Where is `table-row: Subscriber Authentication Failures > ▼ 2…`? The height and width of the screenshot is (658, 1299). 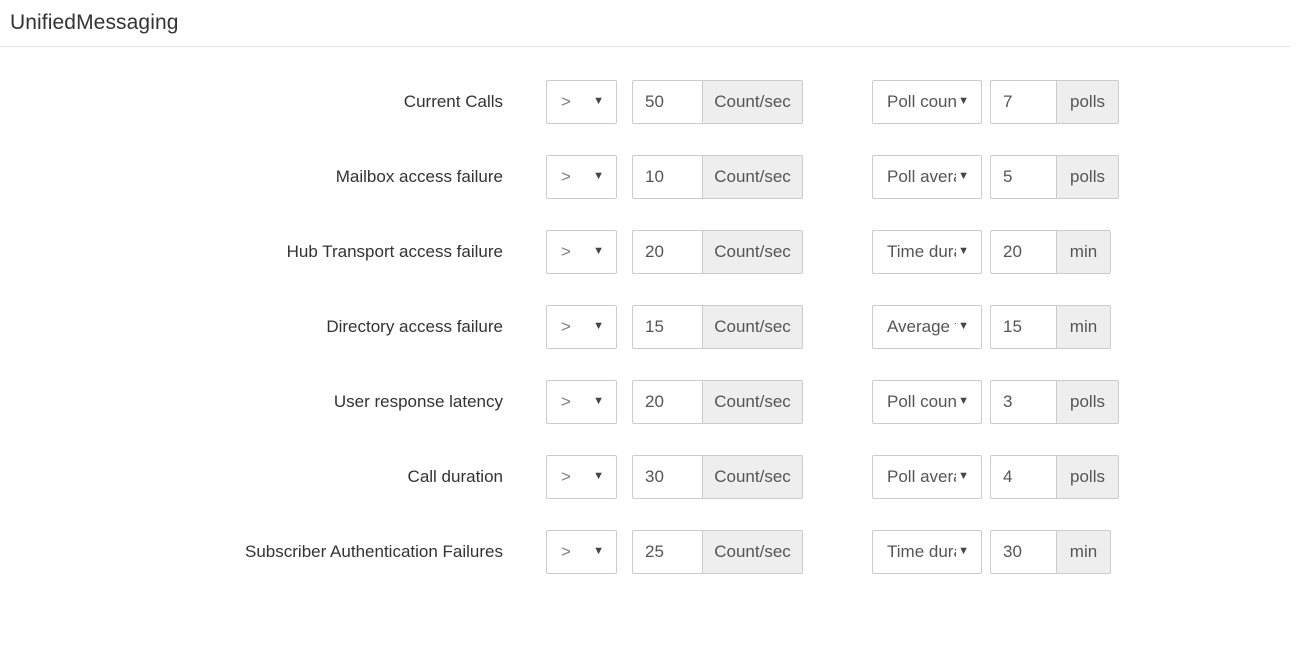
table-row: Subscriber Authentication Failures > ▼ 2… is located at coordinates (649, 551).